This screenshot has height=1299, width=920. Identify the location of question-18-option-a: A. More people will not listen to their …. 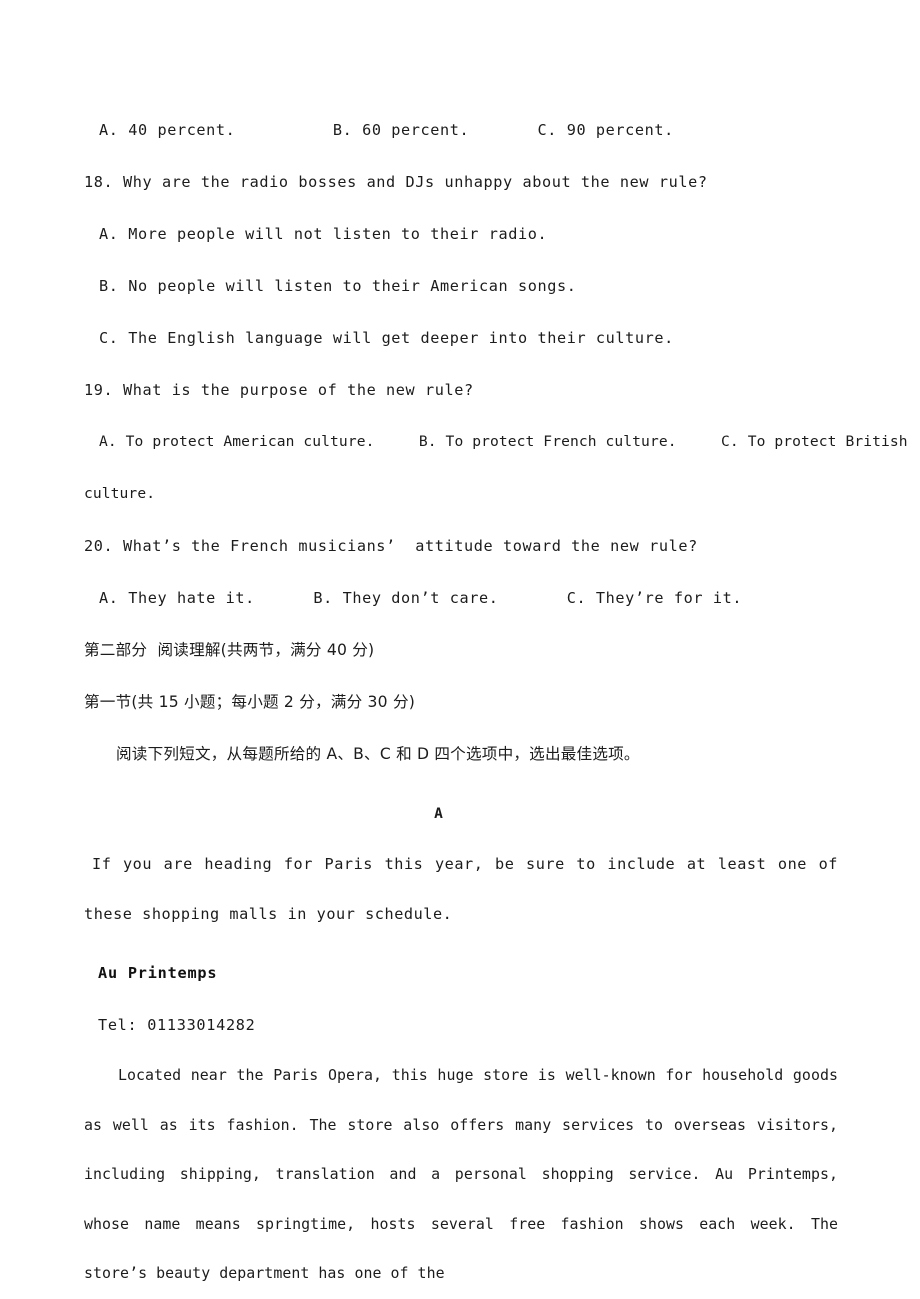
(323, 234).